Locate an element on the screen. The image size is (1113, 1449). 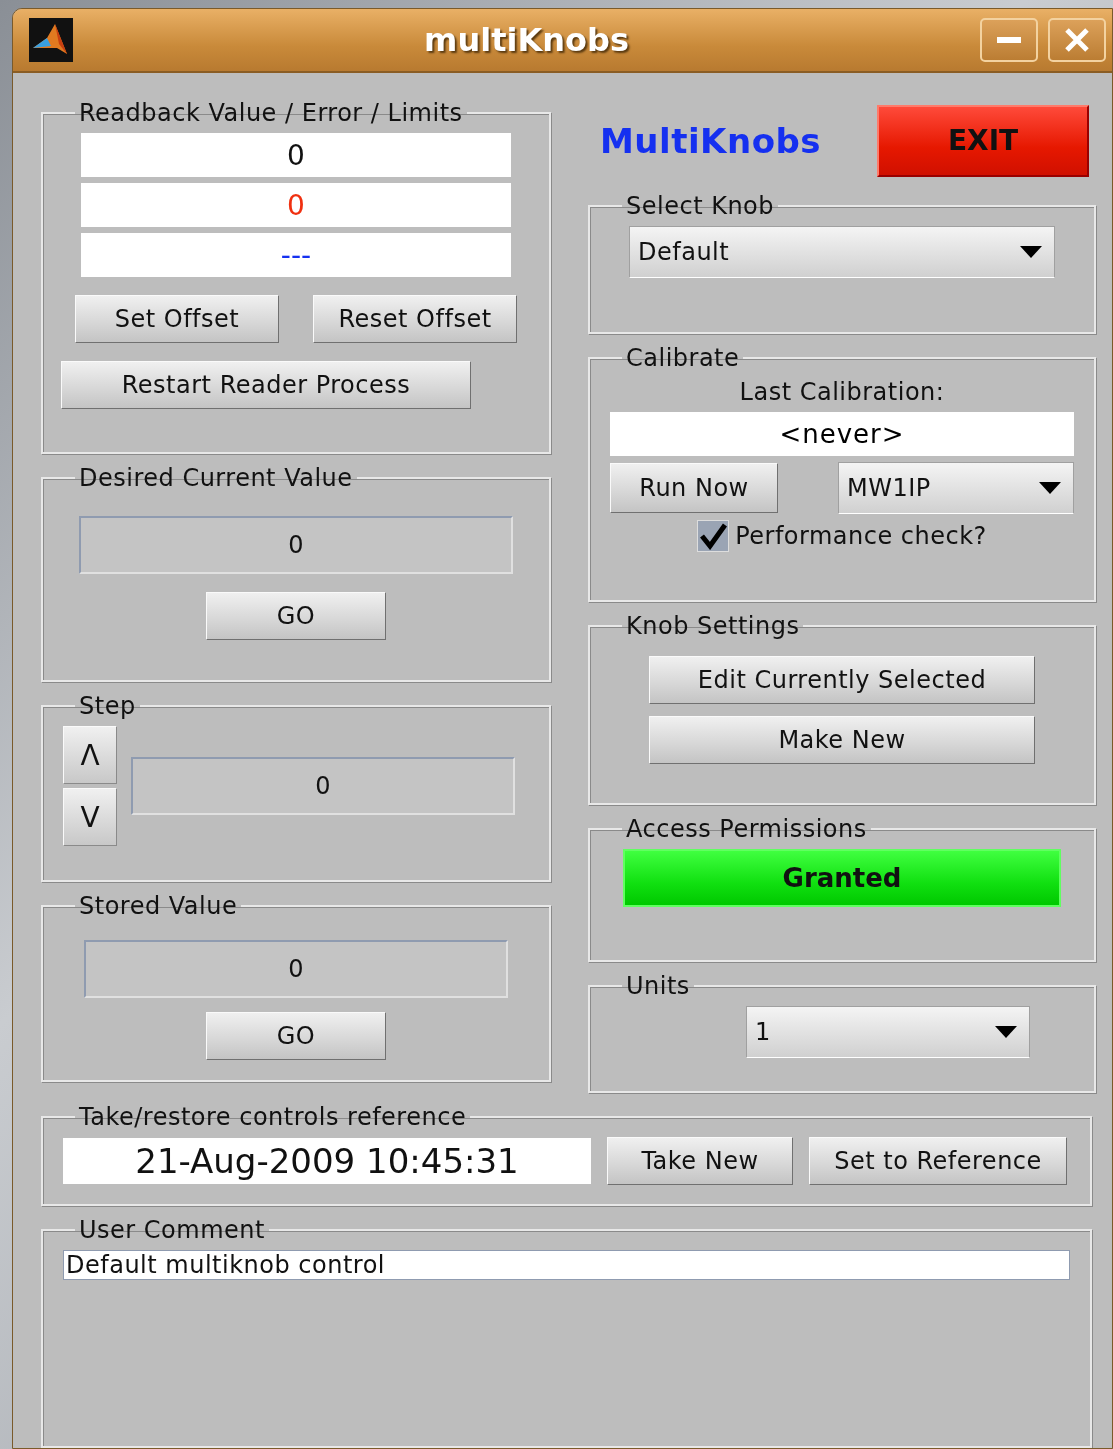
comment-field: Default multiknob control is located at coordinates (566, 1265).